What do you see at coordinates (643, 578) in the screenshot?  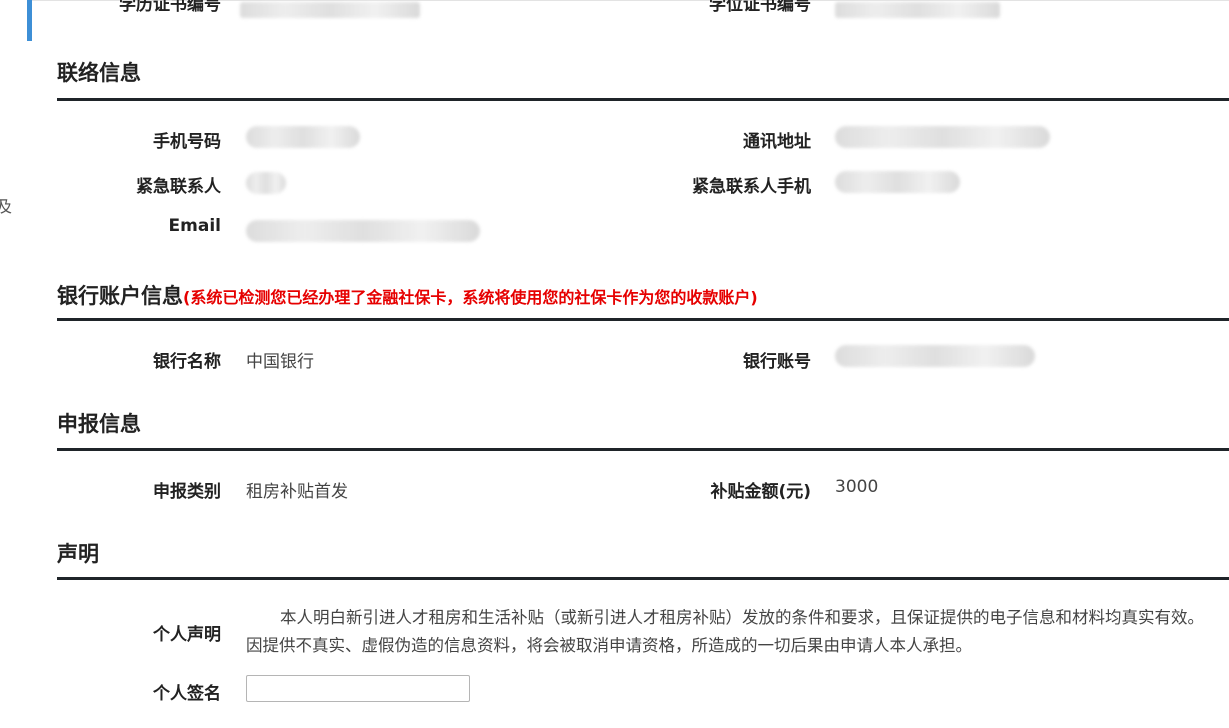 I see `declaration-section-rule` at bounding box center [643, 578].